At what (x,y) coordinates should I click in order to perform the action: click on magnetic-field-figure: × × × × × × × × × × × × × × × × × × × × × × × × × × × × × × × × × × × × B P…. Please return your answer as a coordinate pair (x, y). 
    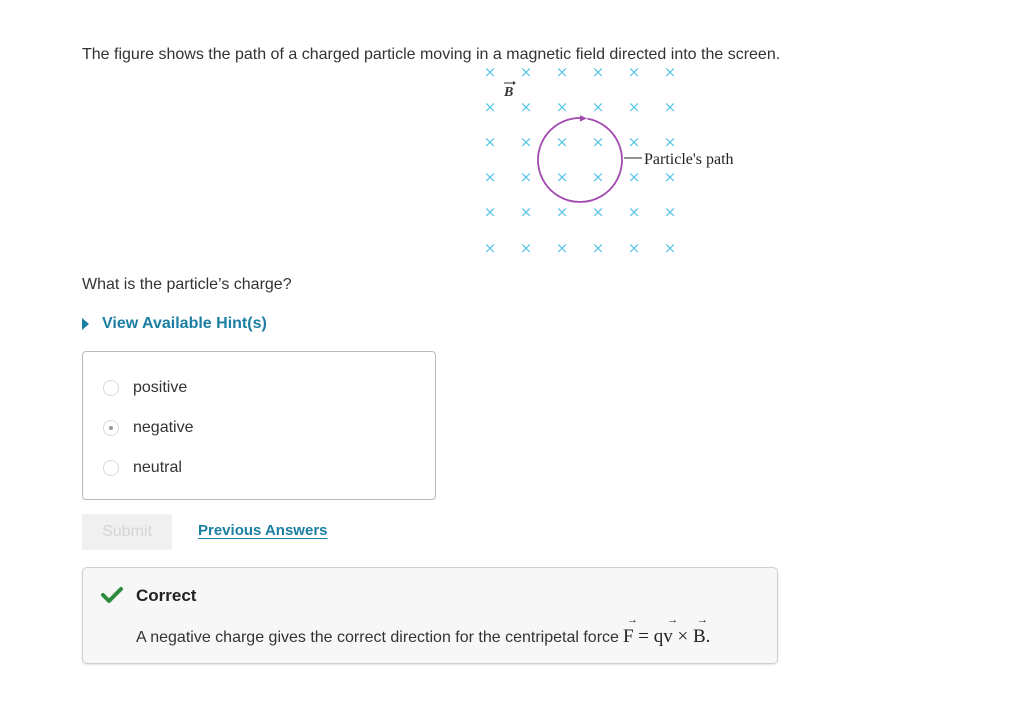
    Looking at the image, I should click on (609, 160).